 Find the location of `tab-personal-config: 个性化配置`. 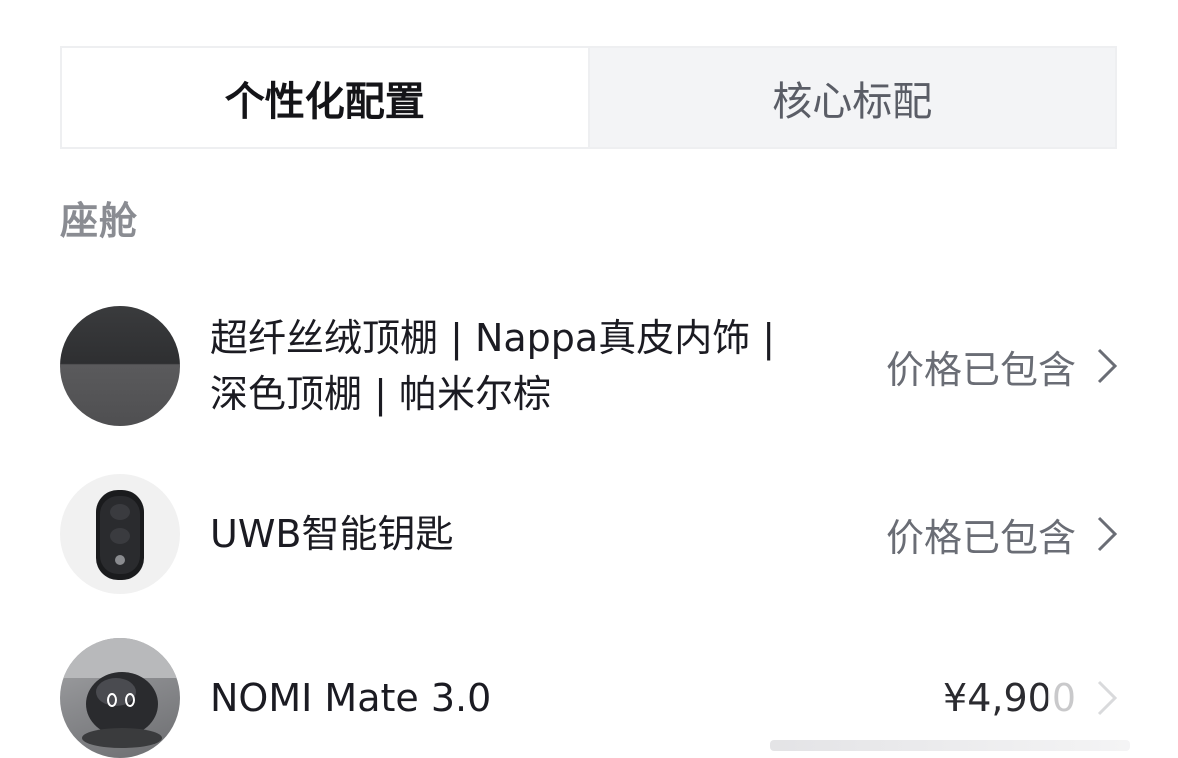

tab-personal-config: 个性化配置 is located at coordinates (325, 97).